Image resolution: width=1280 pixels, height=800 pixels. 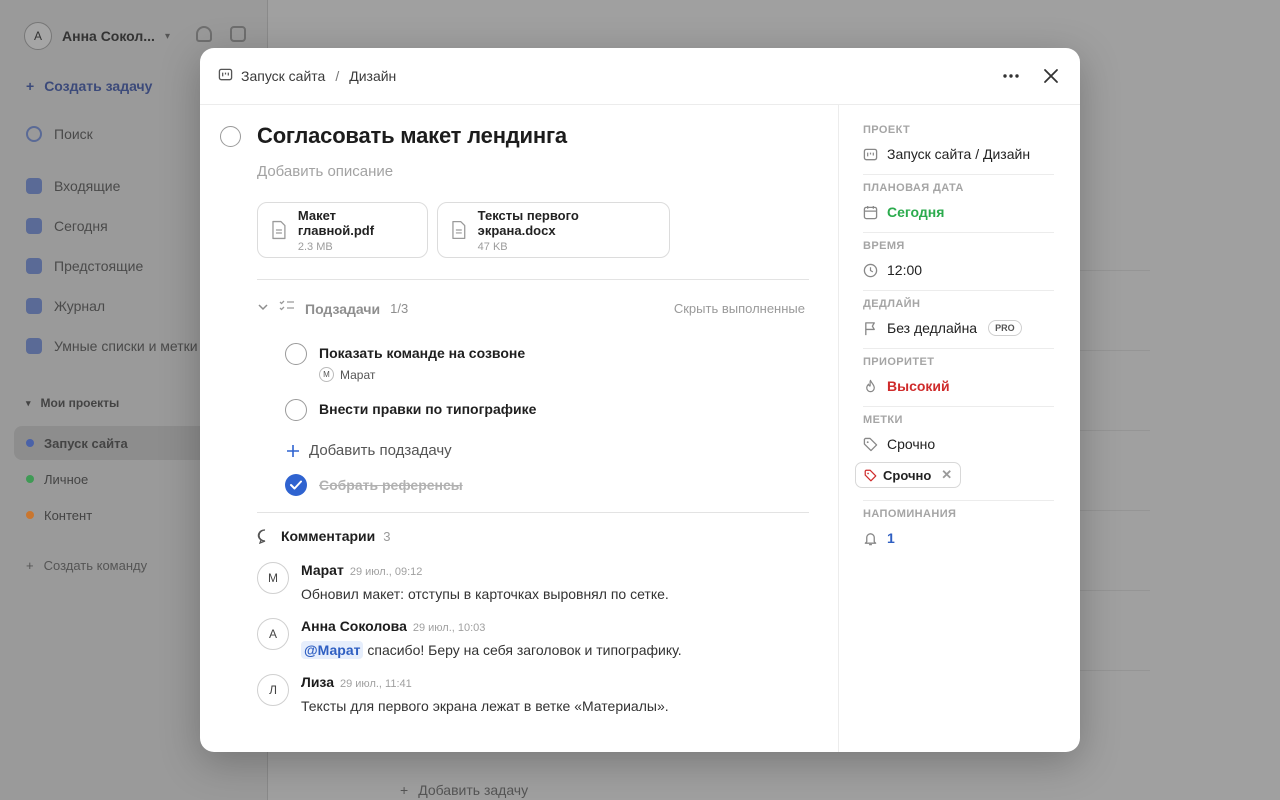 What do you see at coordinates (422, 374) in the screenshot?
I see `subtask-assignee: М Марат` at bounding box center [422, 374].